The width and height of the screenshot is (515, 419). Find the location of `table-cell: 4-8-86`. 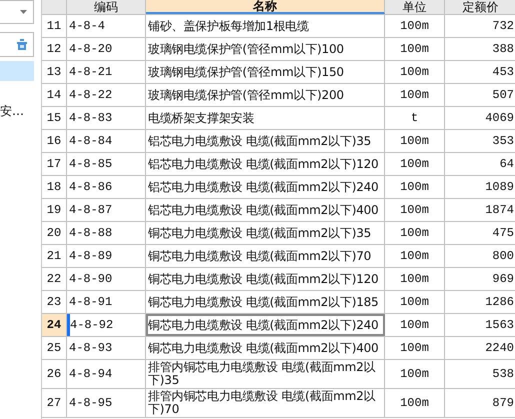

table-cell: 4-8-86 is located at coordinates (106, 187).